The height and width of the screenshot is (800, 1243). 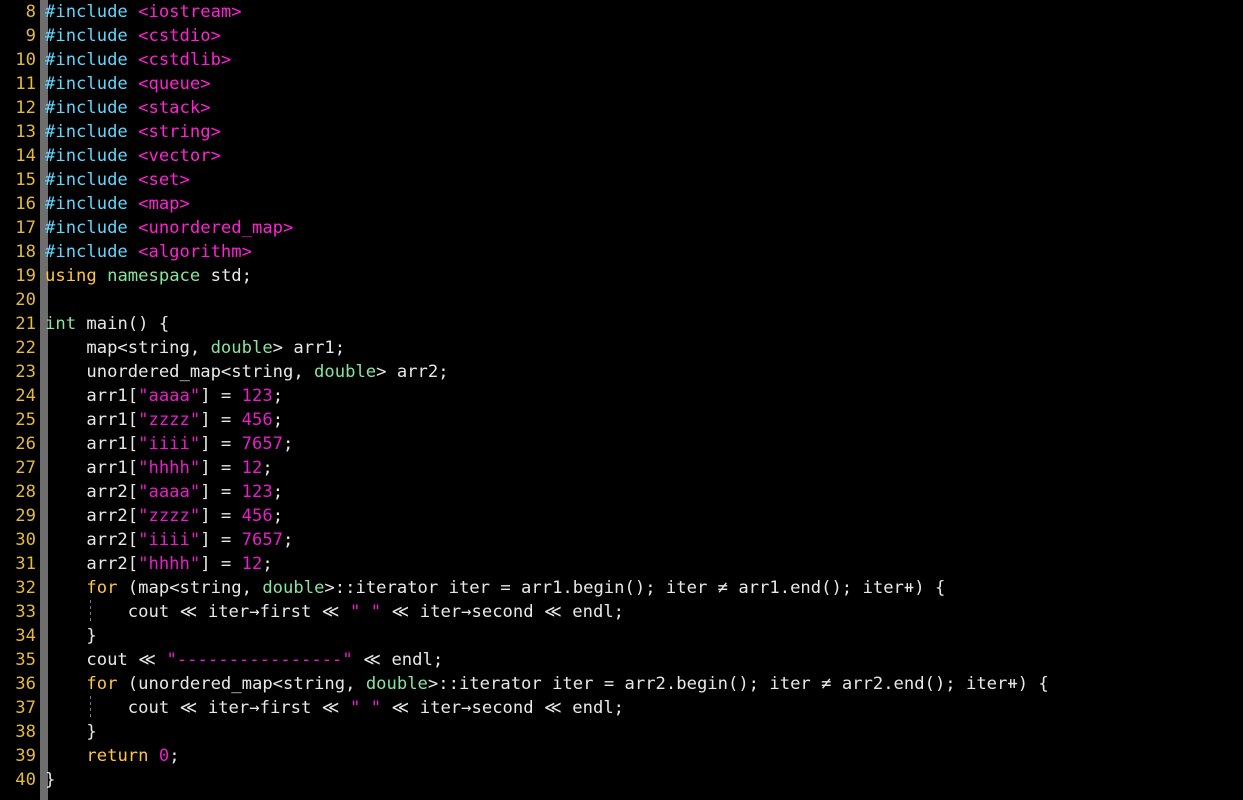 I want to click on token-plain: ≪ endl;, so click(x=398, y=660).